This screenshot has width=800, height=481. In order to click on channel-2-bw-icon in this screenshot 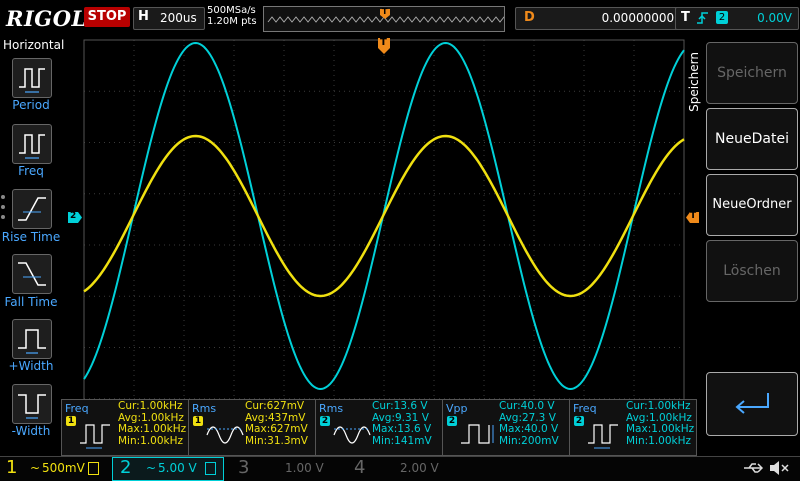, I will do `click(210, 468)`.